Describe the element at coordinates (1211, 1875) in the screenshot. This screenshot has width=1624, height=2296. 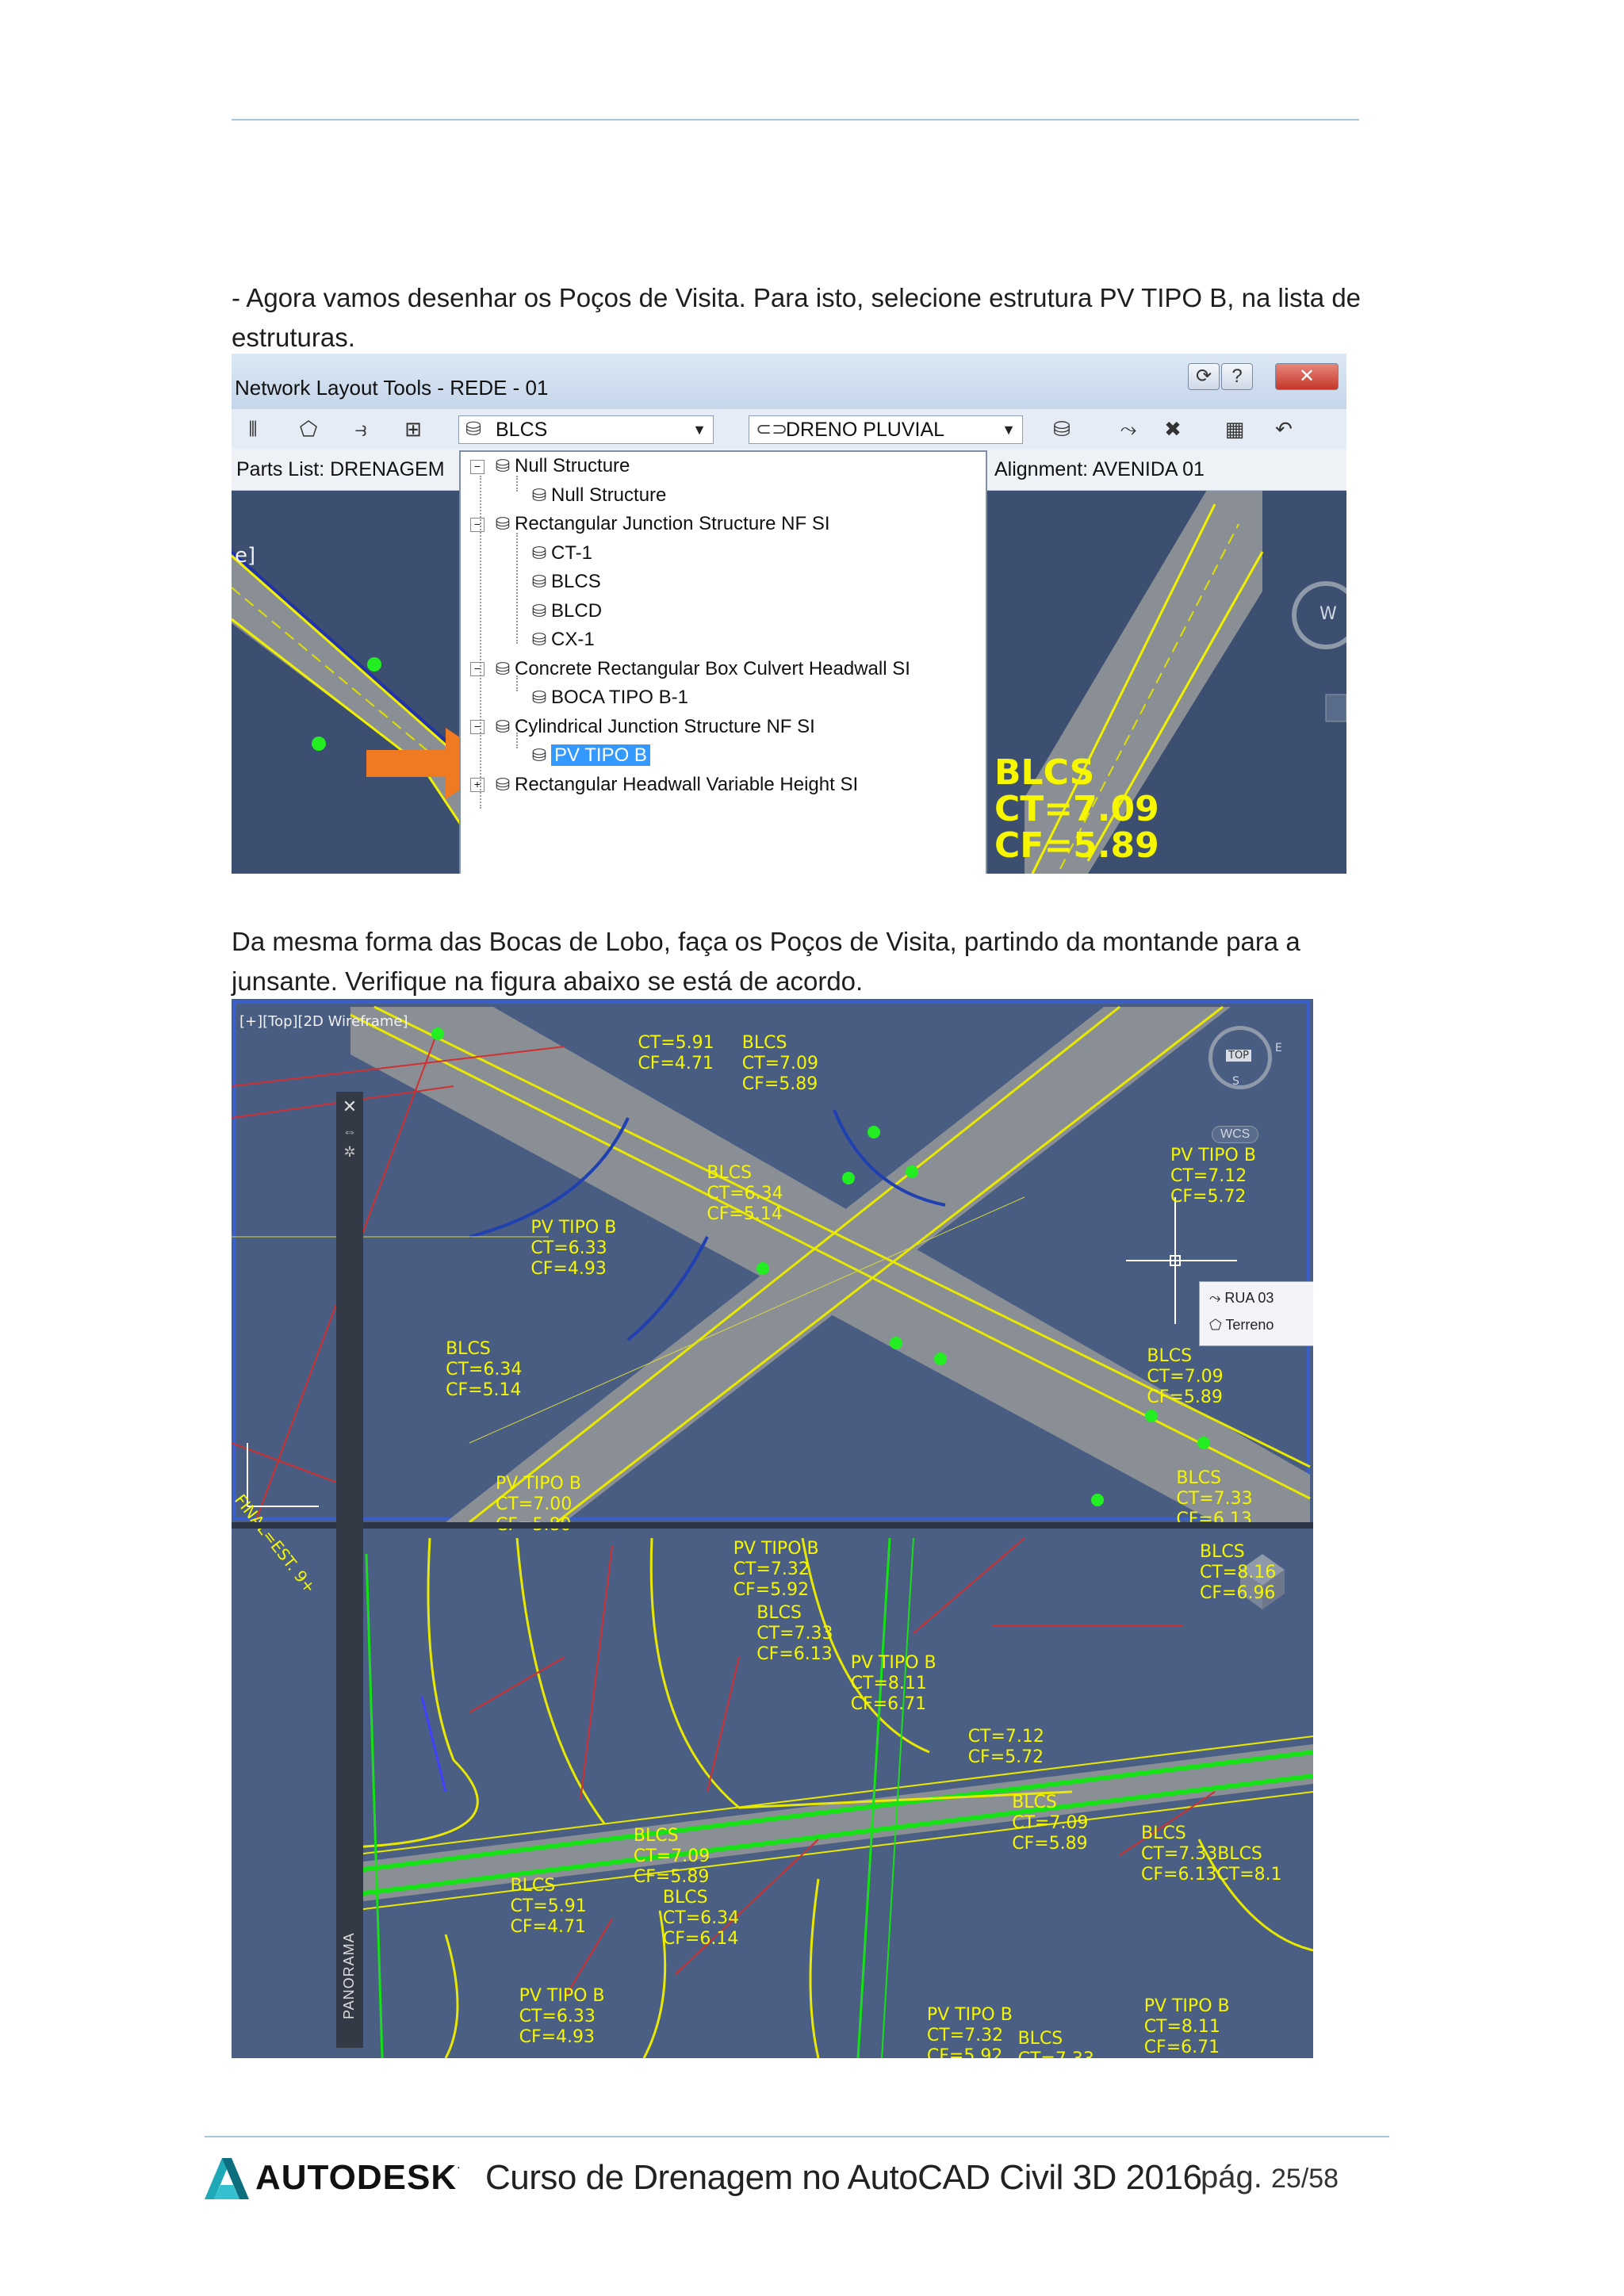
I see `structure-label-line: CF=6.13CT=8.1` at that location.